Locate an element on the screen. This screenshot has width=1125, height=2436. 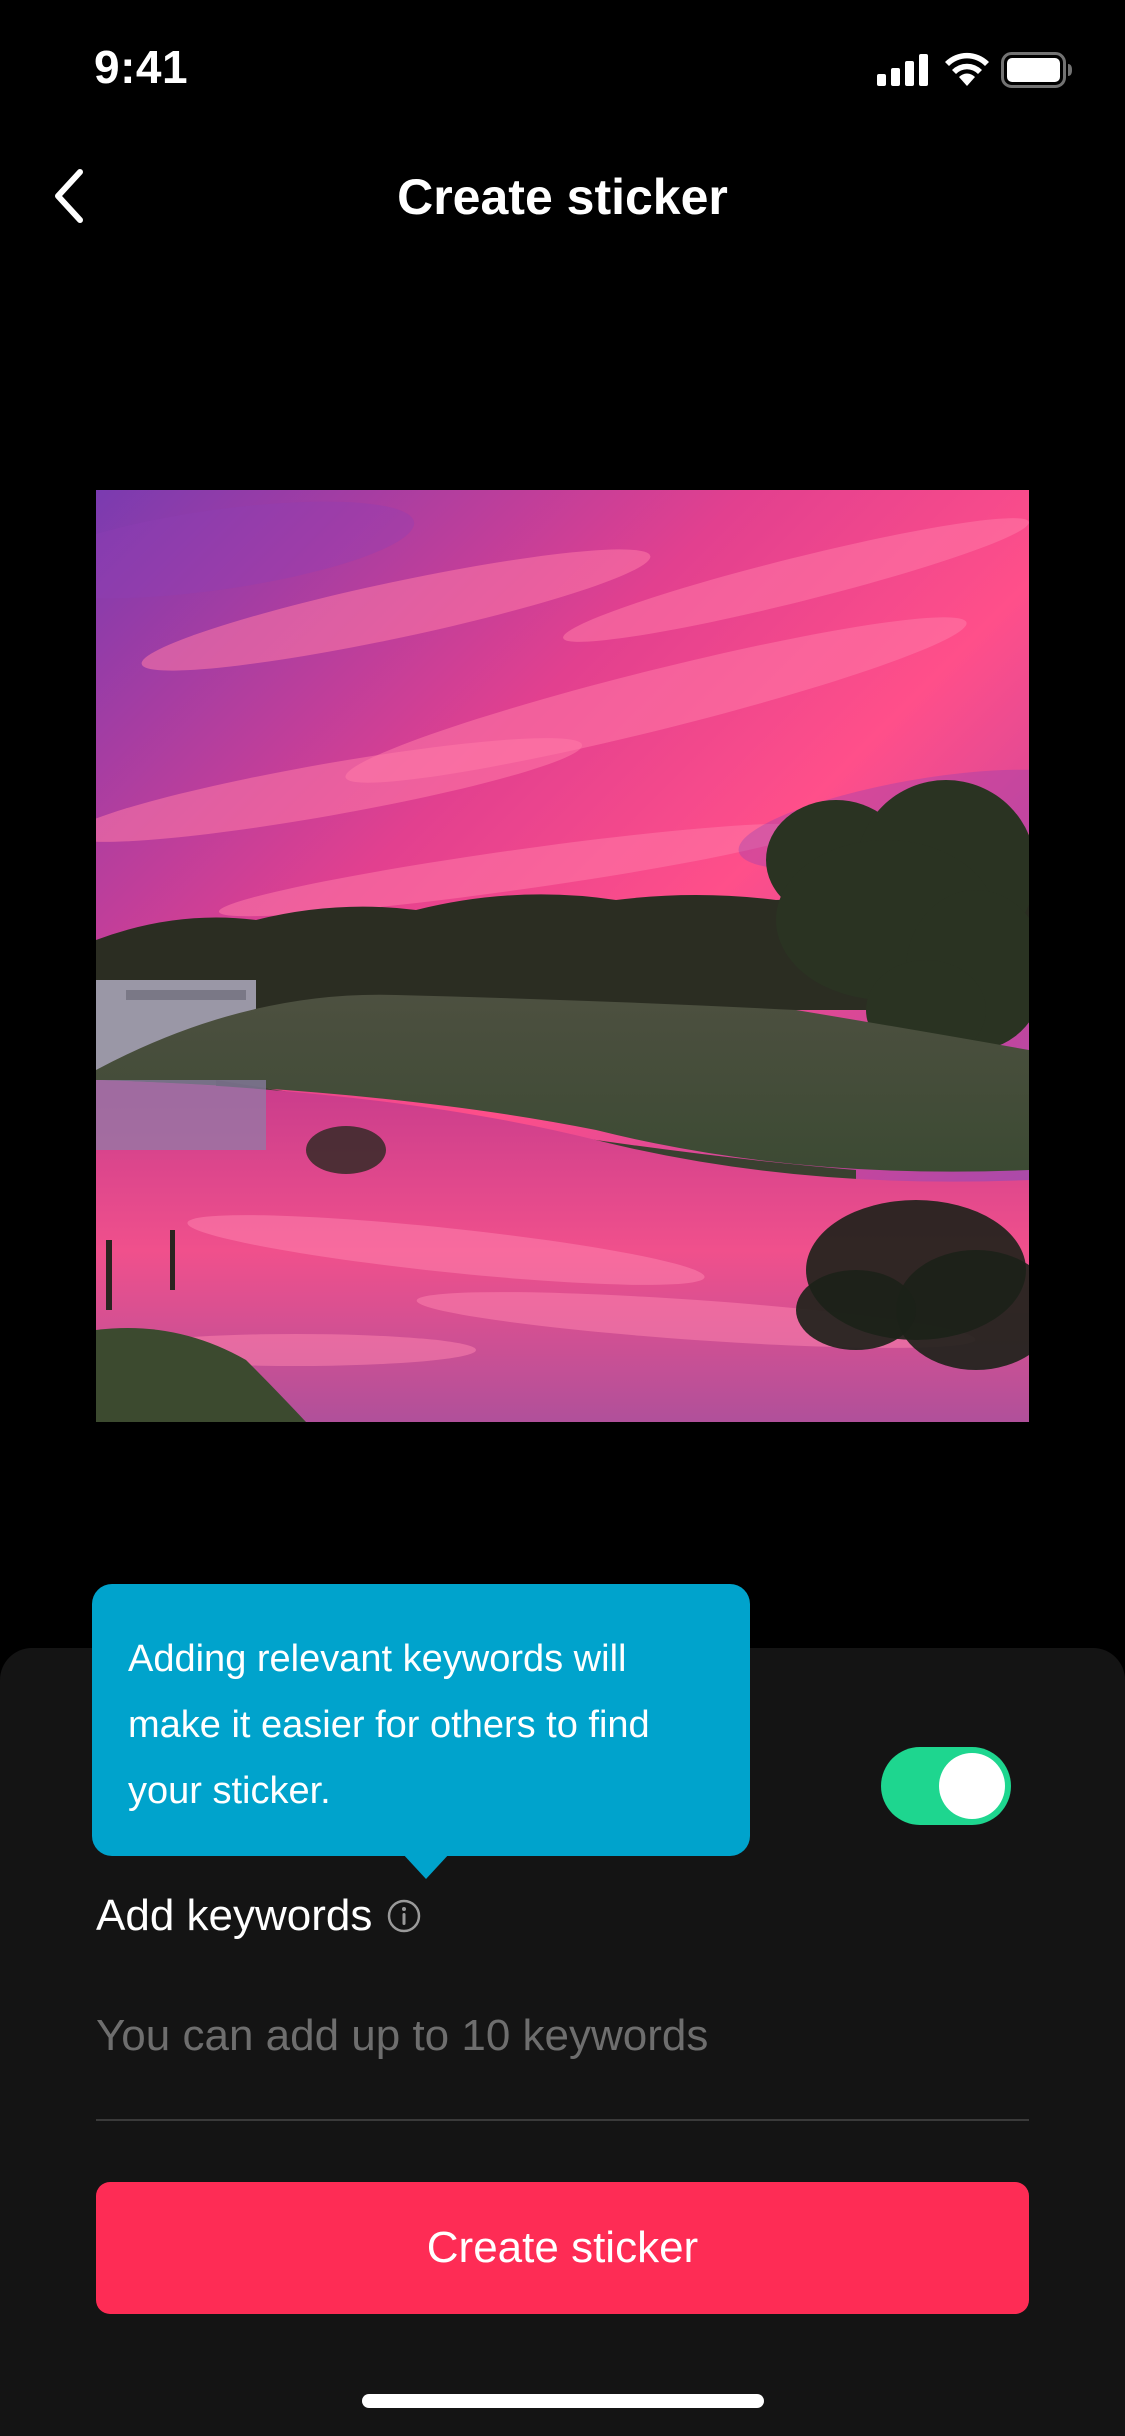
keywords-label: Add keywords is located at coordinates (234, 1915).